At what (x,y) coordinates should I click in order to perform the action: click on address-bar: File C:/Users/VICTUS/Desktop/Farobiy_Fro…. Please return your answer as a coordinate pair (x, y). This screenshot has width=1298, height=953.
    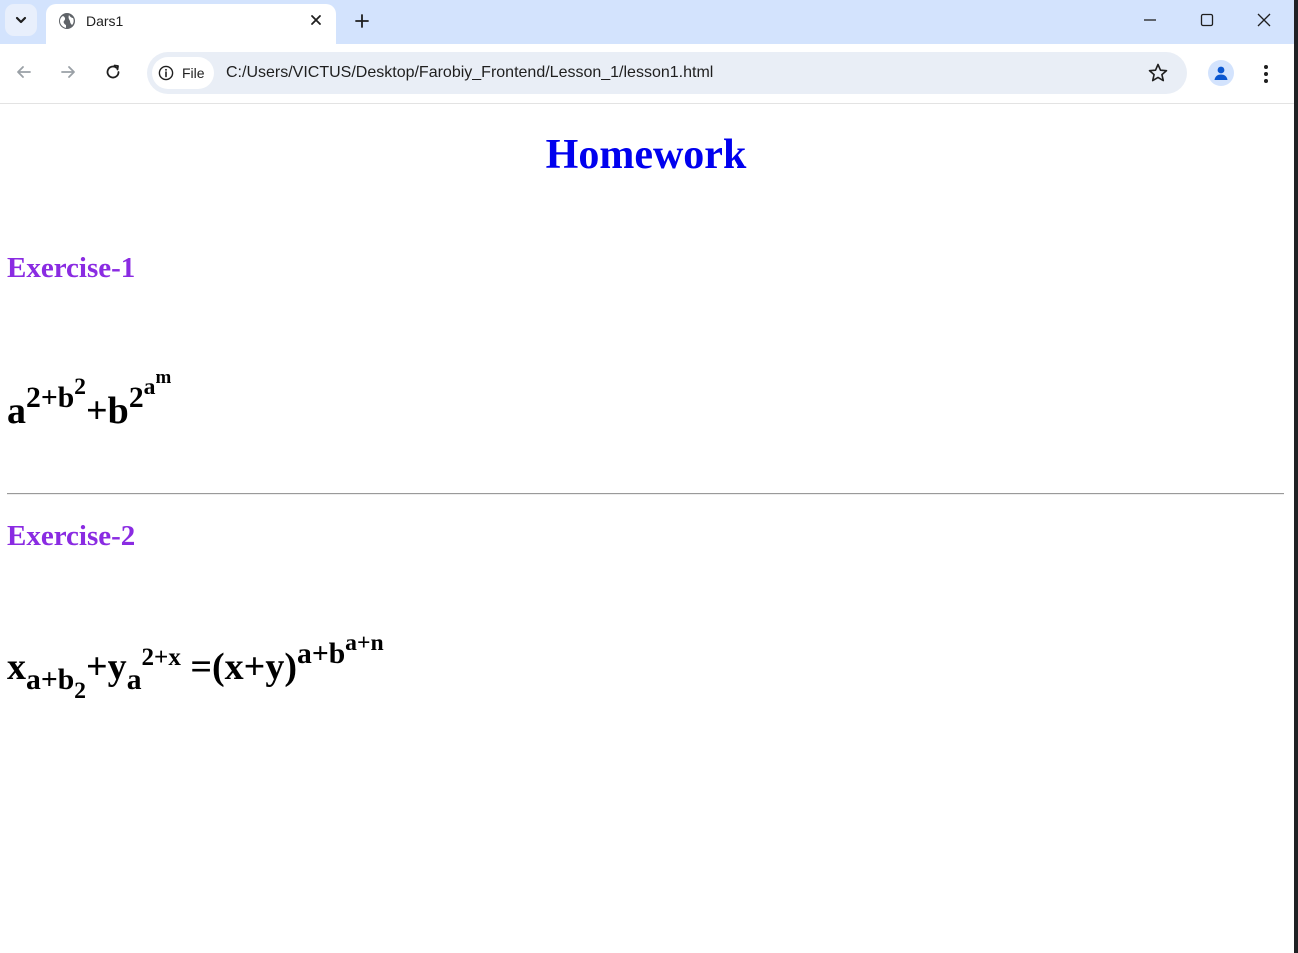
    Looking at the image, I should click on (667, 73).